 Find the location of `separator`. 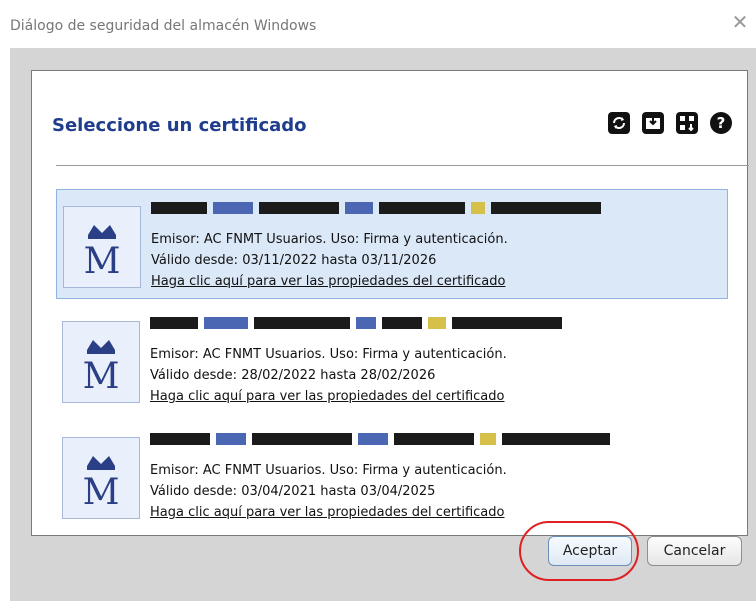

separator is located at coordinates (402, 165).